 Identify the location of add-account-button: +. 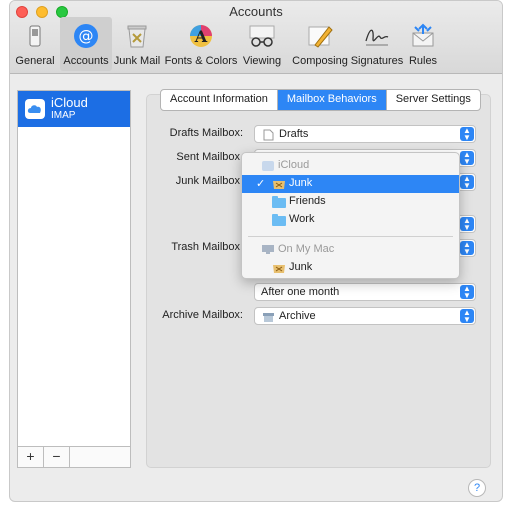
(31, 457).